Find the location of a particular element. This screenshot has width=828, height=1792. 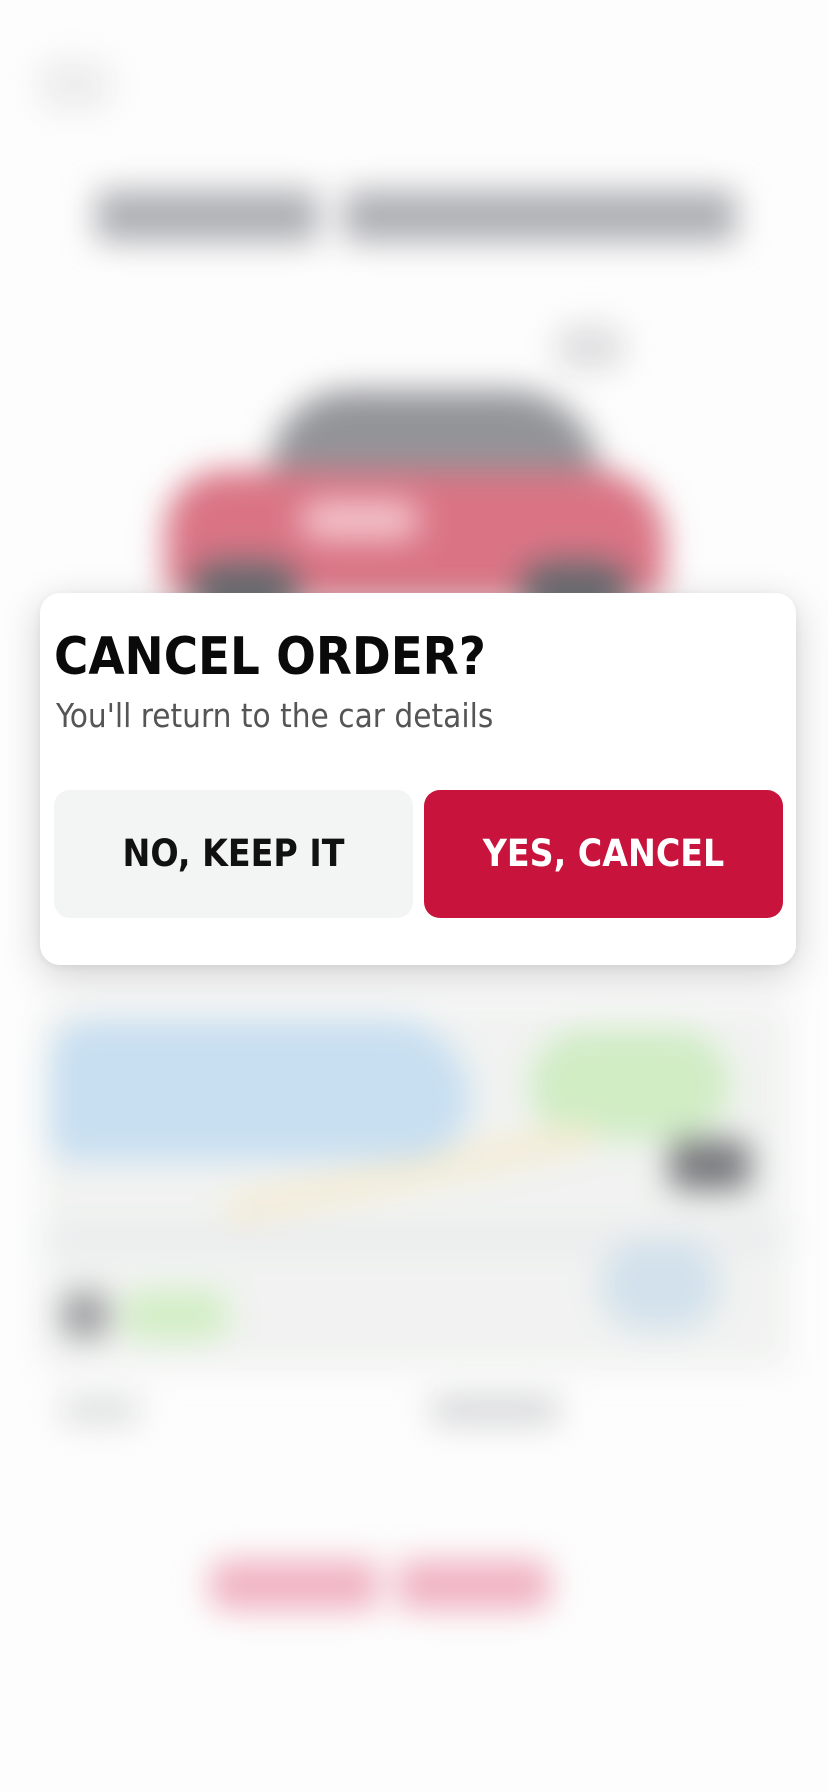

confirm-cancel-button: YES, CANCEL is located at coordinates (603, 854).